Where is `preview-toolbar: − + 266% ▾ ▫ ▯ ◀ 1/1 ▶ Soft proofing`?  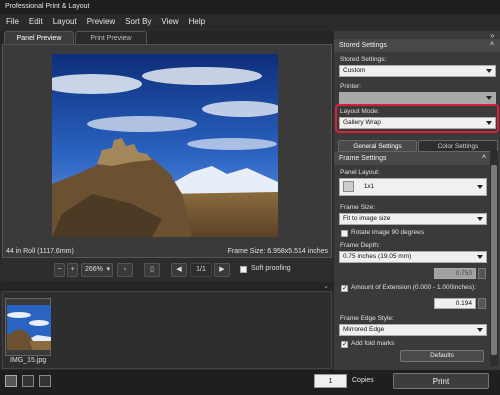 preview-toolbar: − + 266% ▾ ▫ ▯ ◀ 1/1 ▶ Soft proofing is located at coordinates (167, 270).